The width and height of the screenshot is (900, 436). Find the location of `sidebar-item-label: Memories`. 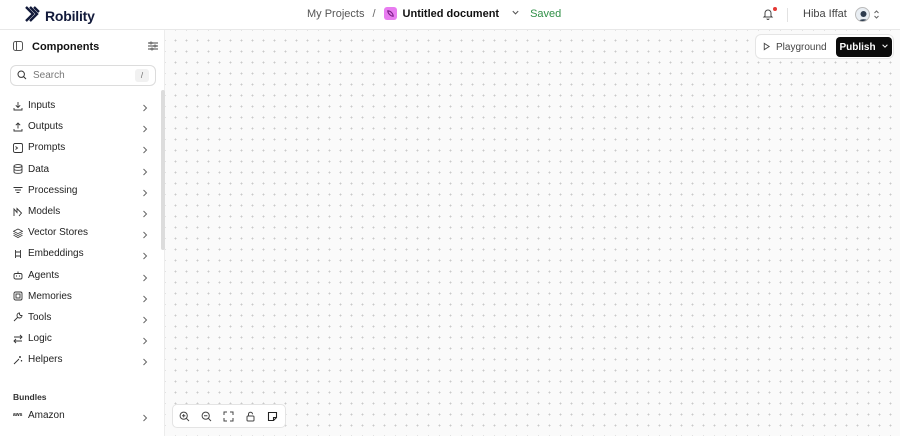

sidebar-item-label: Memories is located at coordinates (50, 296).